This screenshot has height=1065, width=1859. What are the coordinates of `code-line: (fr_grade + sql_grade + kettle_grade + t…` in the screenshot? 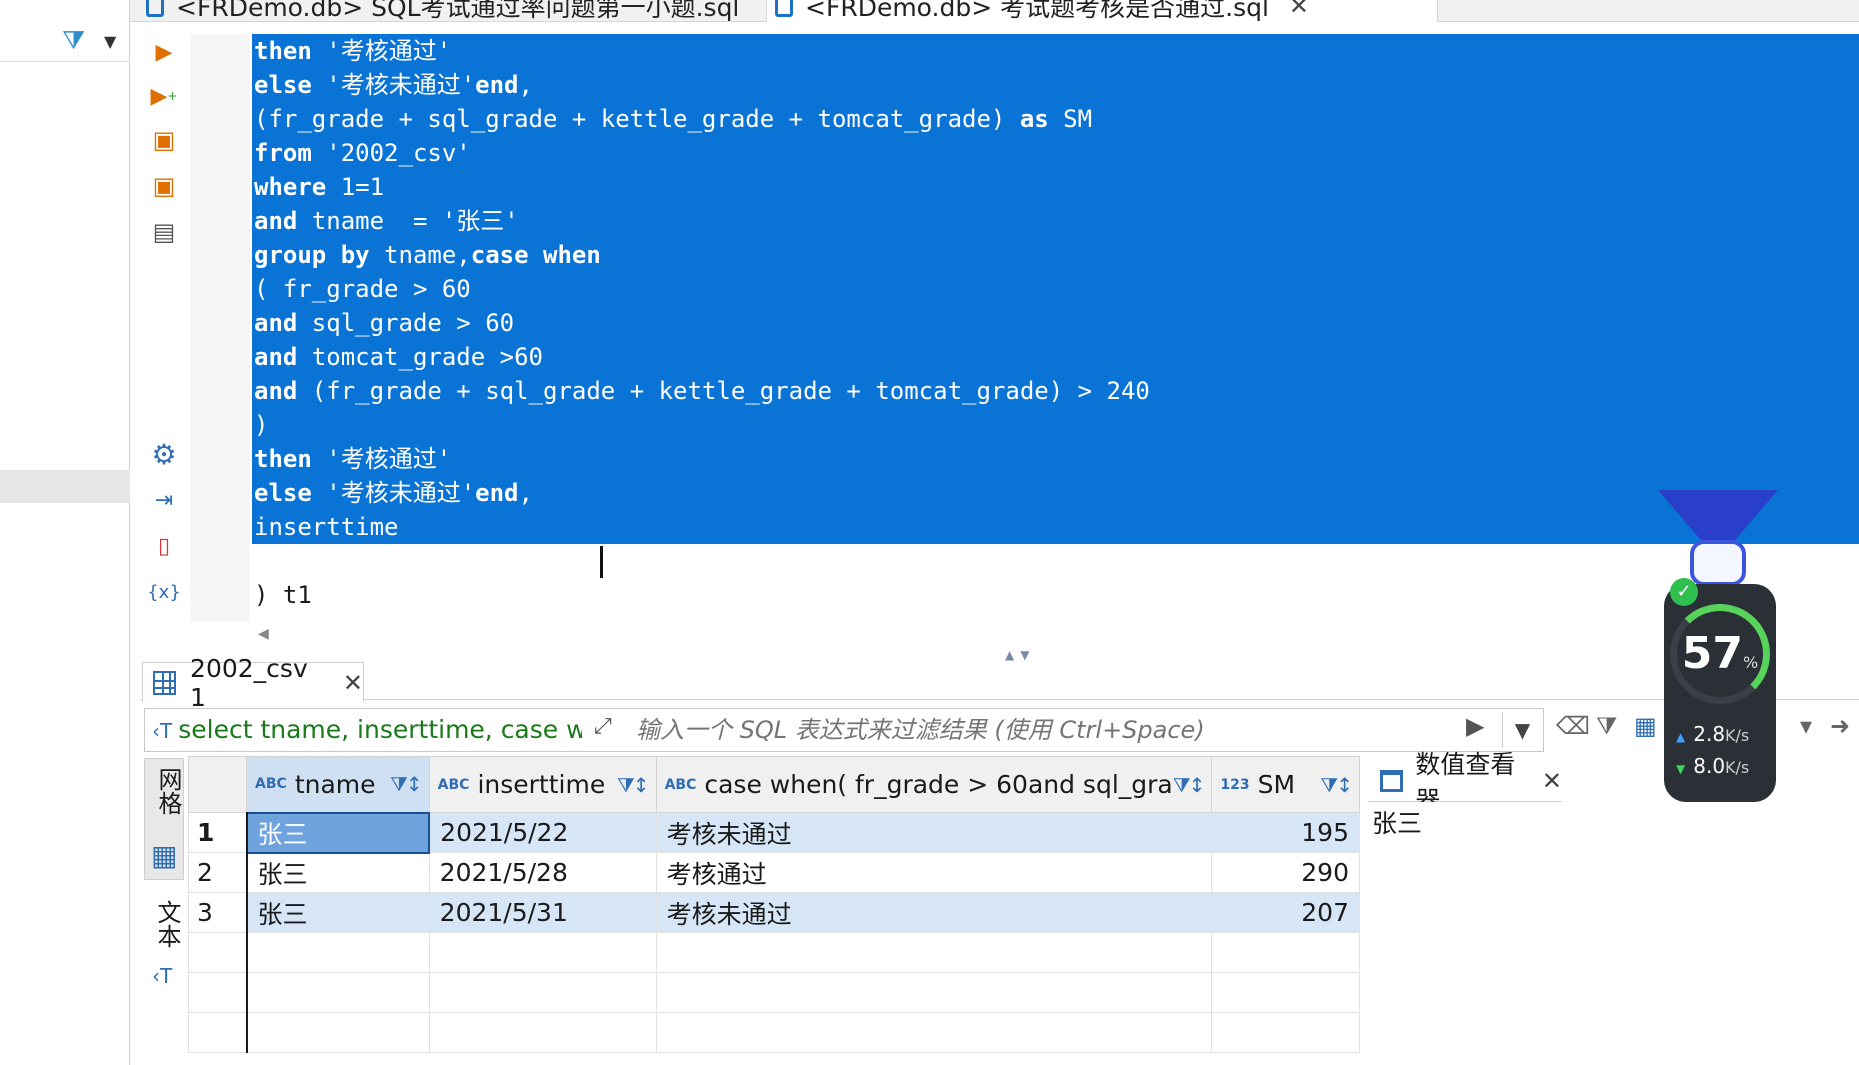 It's located at (673, 119).